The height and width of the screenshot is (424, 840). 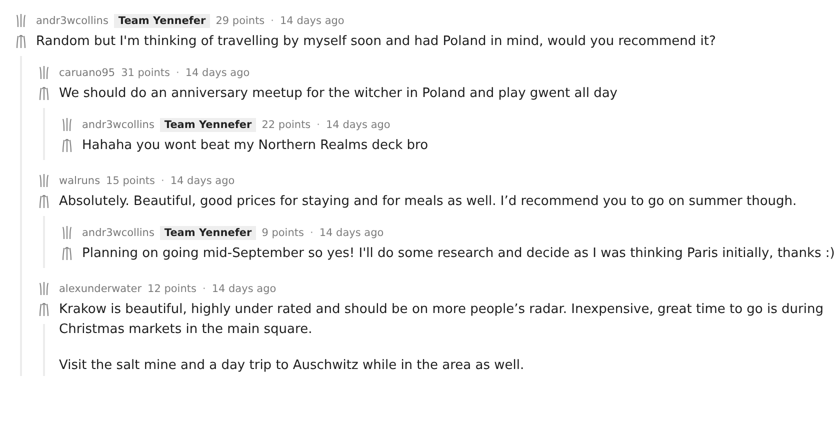 I want to click on username-link: caruano95, so click(x=87, y=73).